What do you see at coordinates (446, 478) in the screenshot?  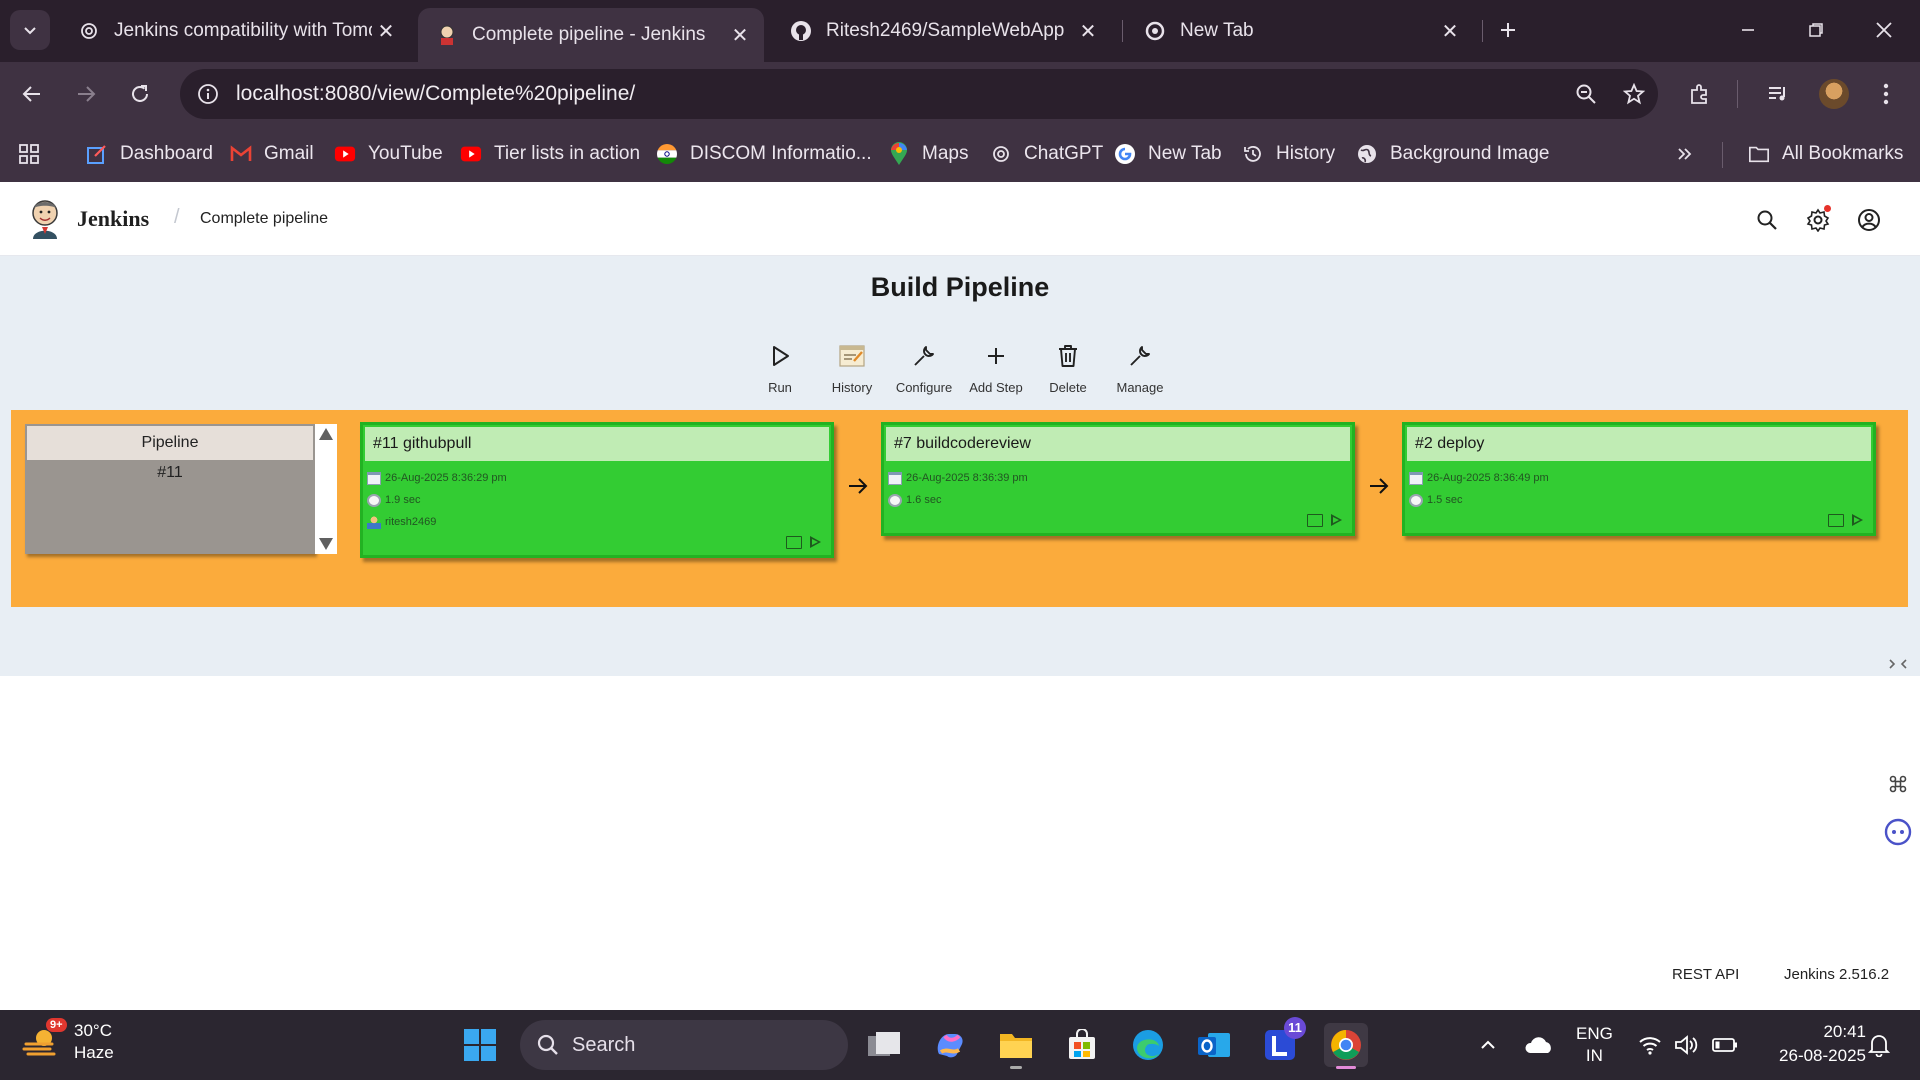 I see `stage-date: 26-Aug-2025 8:36:29 pm` at bounding box center [446, 478].